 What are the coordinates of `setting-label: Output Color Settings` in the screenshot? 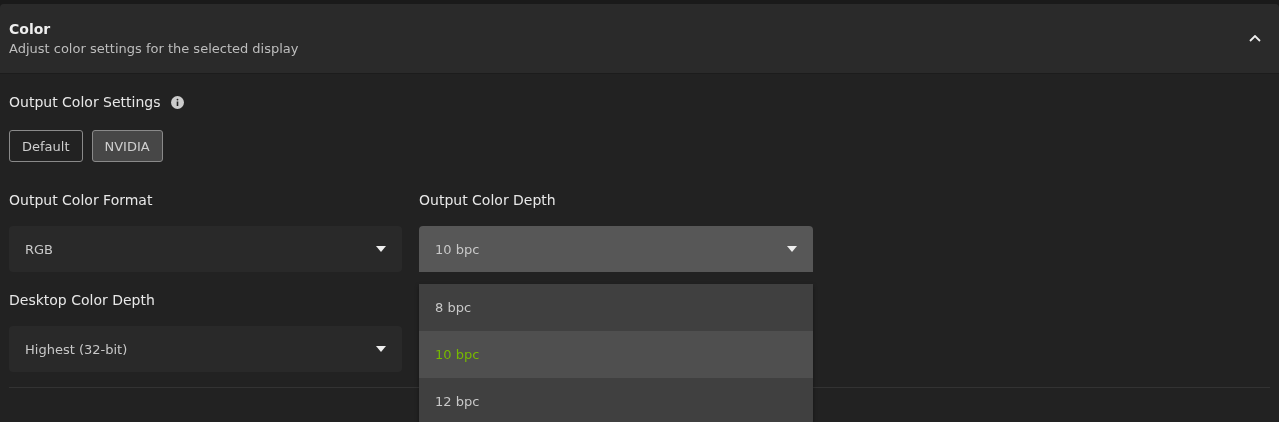 It's located at (85, 102).